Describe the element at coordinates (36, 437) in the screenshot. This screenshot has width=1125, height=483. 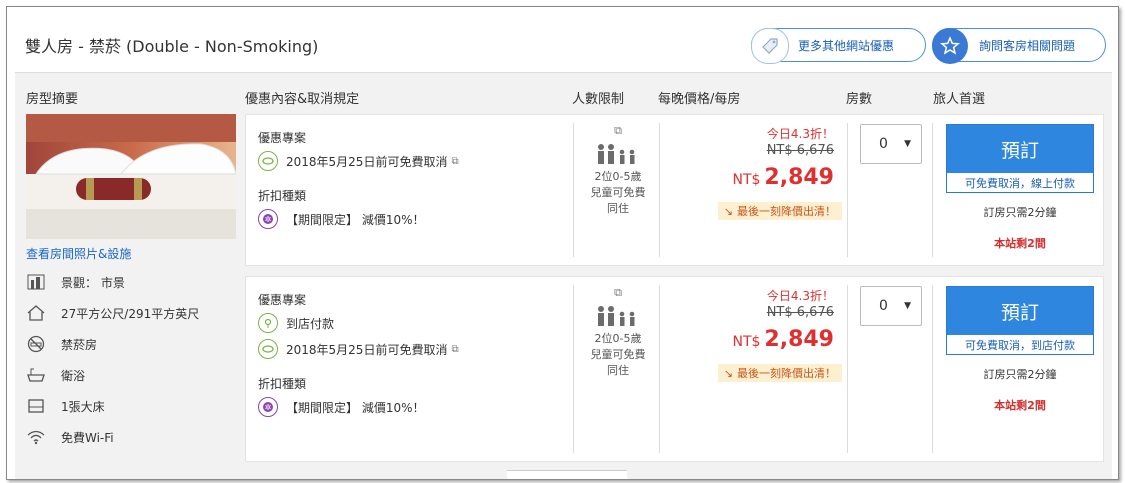
I see `wifi-icon` at that location.